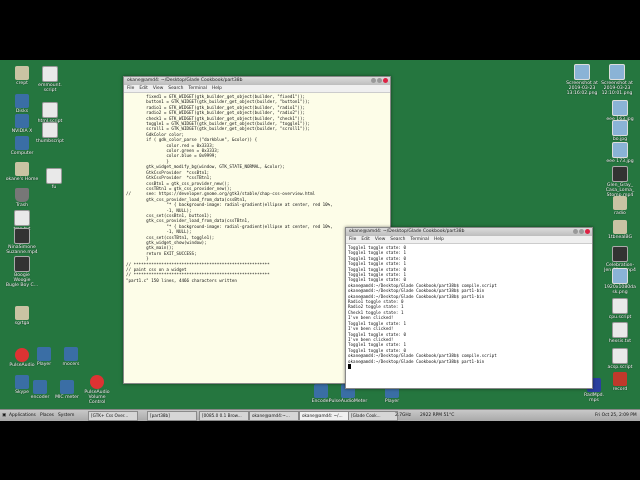 Image resolution: width=640 pixels, height=480 pixels. Describe the element at coordinates (4, 415) in the screenshot. I see `start-icon: ▣` at that location.